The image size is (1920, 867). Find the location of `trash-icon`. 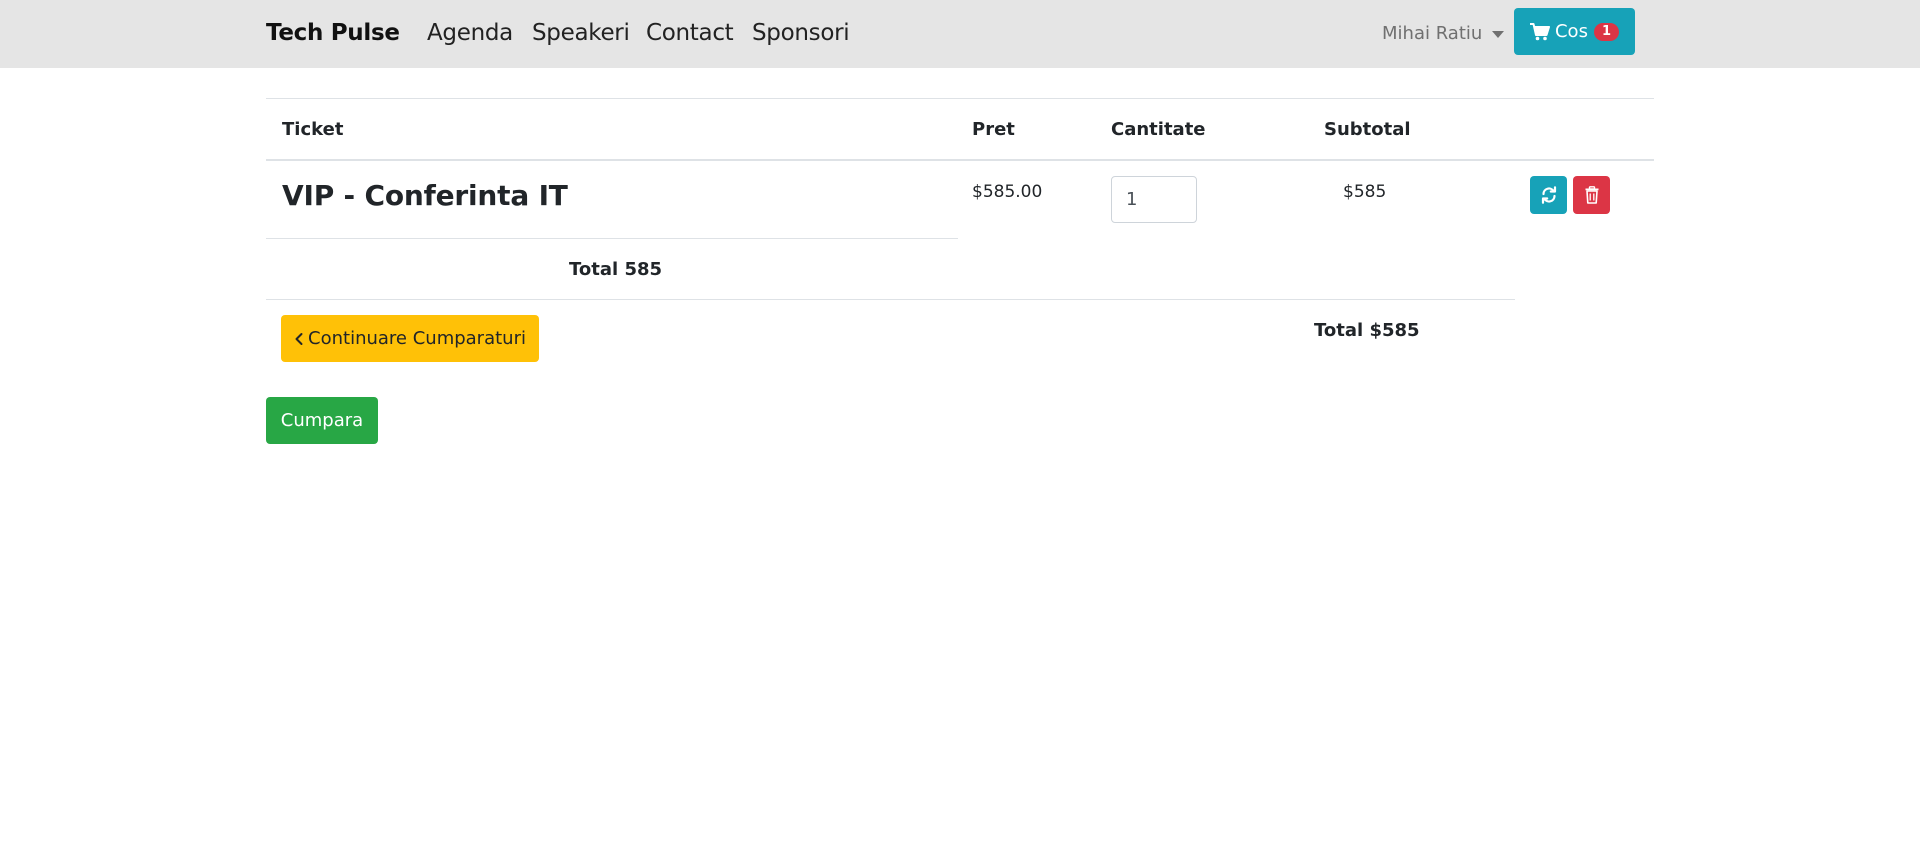

trash-icon is located at coordinates (1591, 195).